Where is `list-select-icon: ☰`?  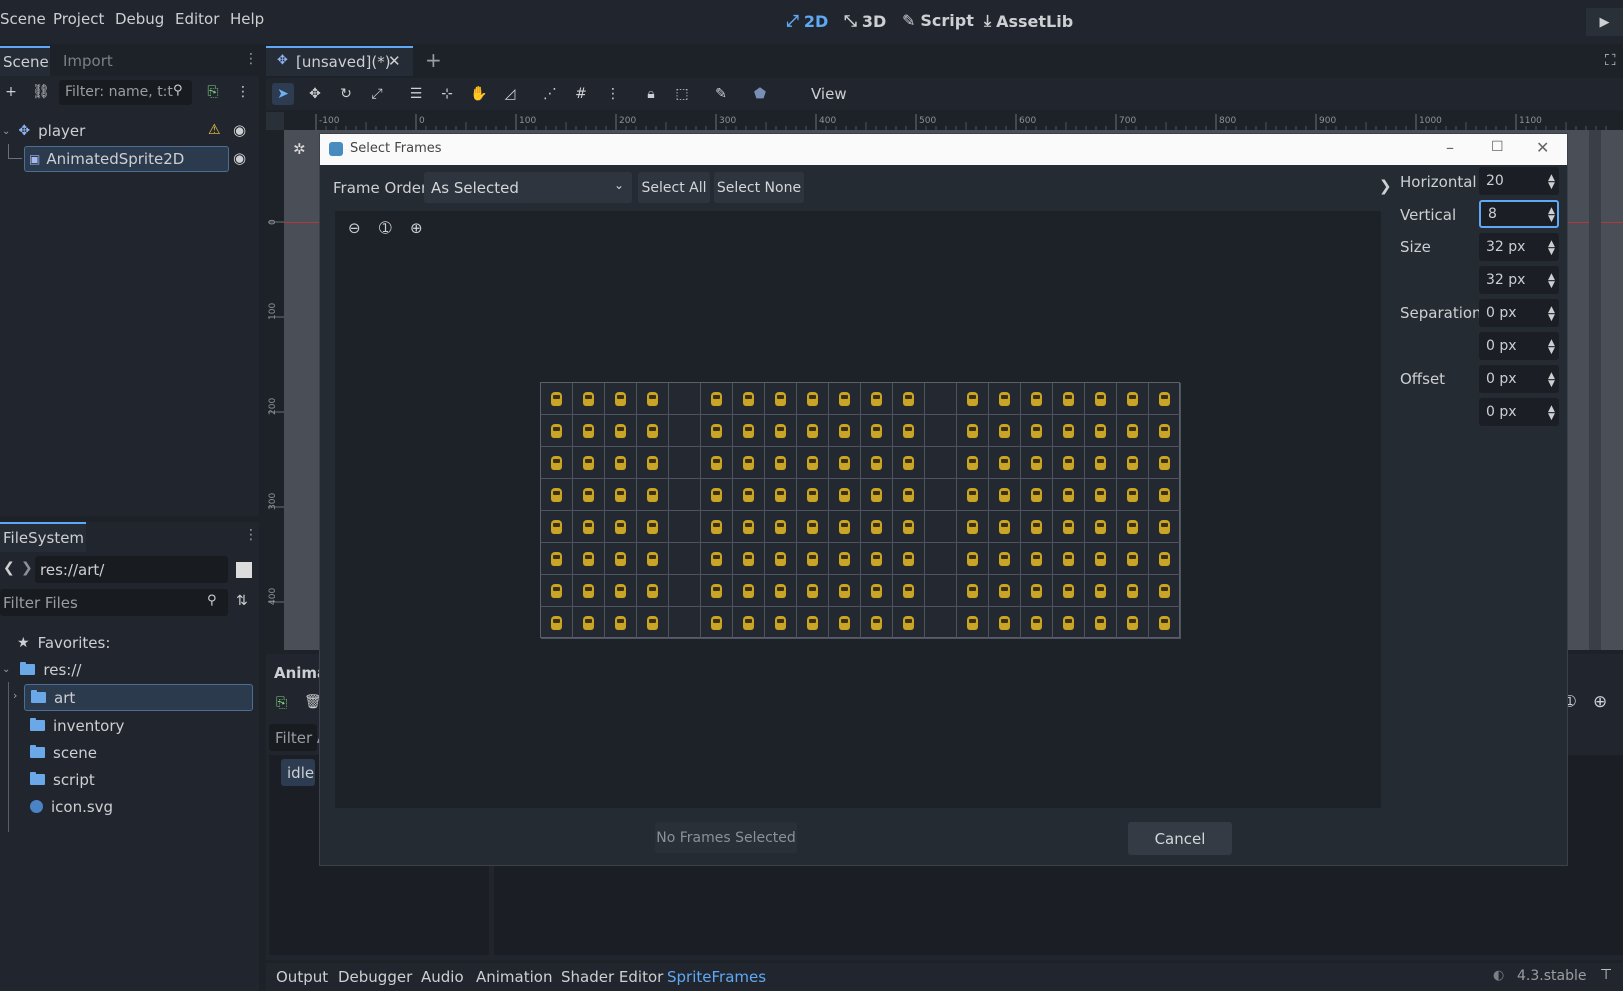
list-select-icon: ☰ is located at coordinates (416, 94).